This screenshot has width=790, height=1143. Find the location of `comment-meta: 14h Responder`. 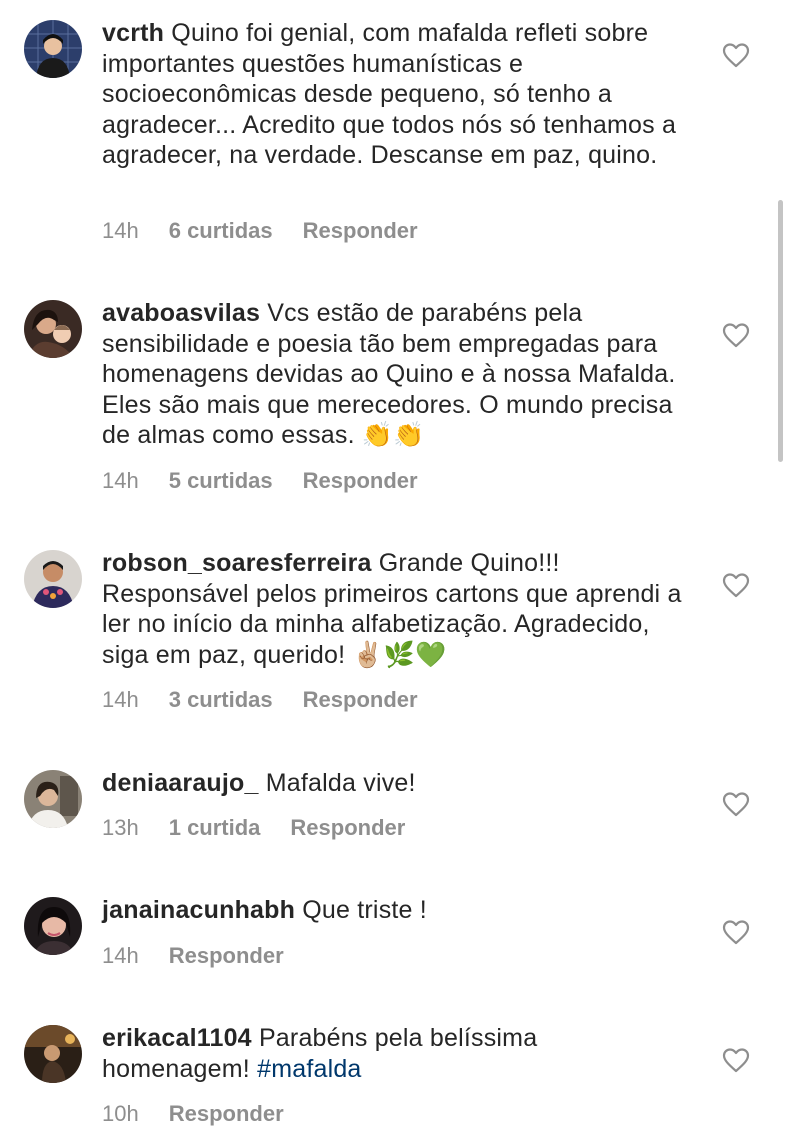

comment-meta: 14h Responder is located at coordinates (193, 956).